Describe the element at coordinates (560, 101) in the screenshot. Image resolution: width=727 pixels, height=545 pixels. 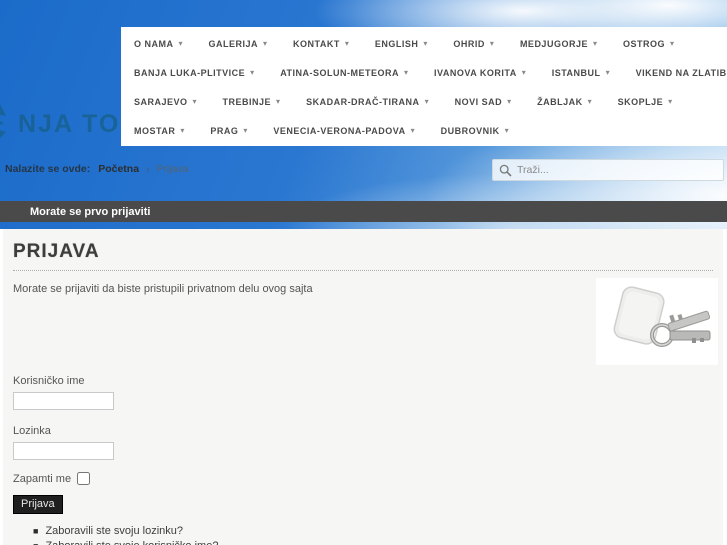
I see `menu-item-label: ŽABLJAK` at that location.